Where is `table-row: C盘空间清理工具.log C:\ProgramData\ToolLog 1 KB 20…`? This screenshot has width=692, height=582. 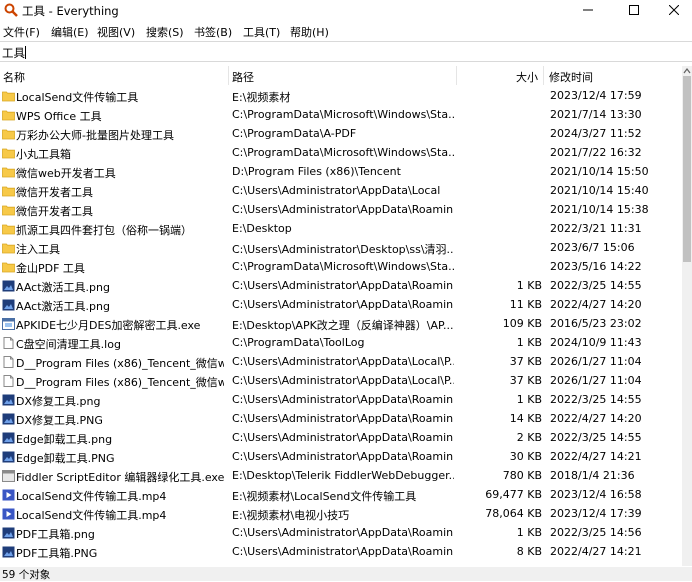
table-row: C盘空间清理工具.log C:\ProgramData\ToolLog 1 KB 20… is located at coordinates (341, 343).